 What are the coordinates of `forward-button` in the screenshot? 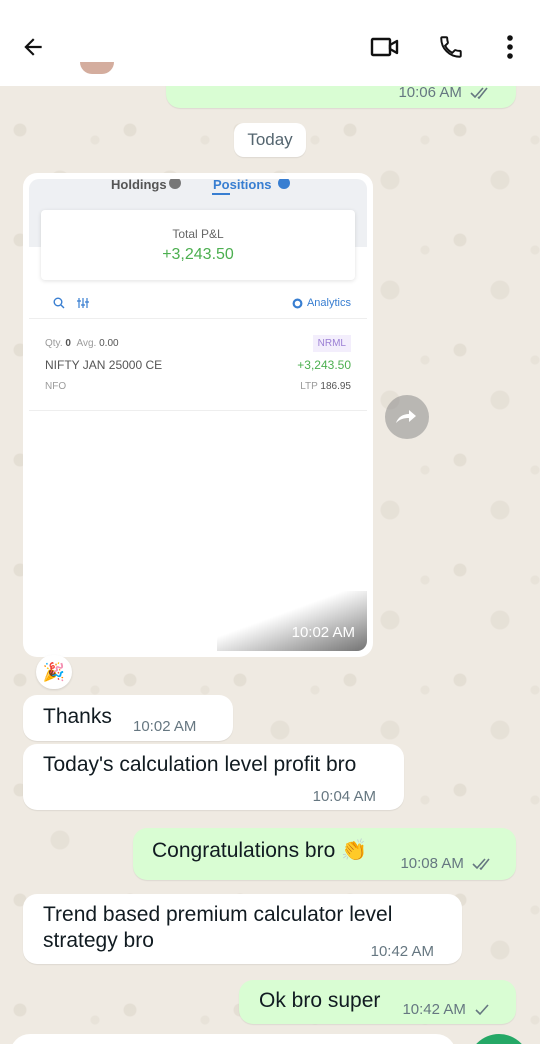 It's located at (407, 417).